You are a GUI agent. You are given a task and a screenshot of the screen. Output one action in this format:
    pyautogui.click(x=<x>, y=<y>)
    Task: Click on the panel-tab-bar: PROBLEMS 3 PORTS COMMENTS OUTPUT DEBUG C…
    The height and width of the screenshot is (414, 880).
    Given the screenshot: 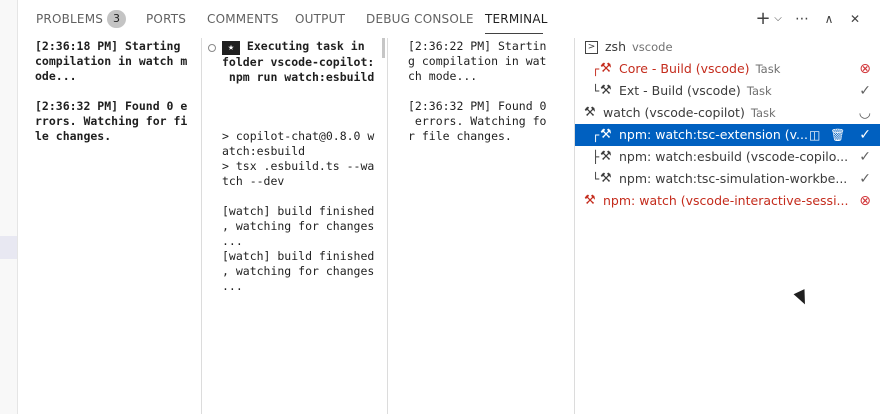 What is the action you would take?
    pyautogui.click(x=449, y=19)
    